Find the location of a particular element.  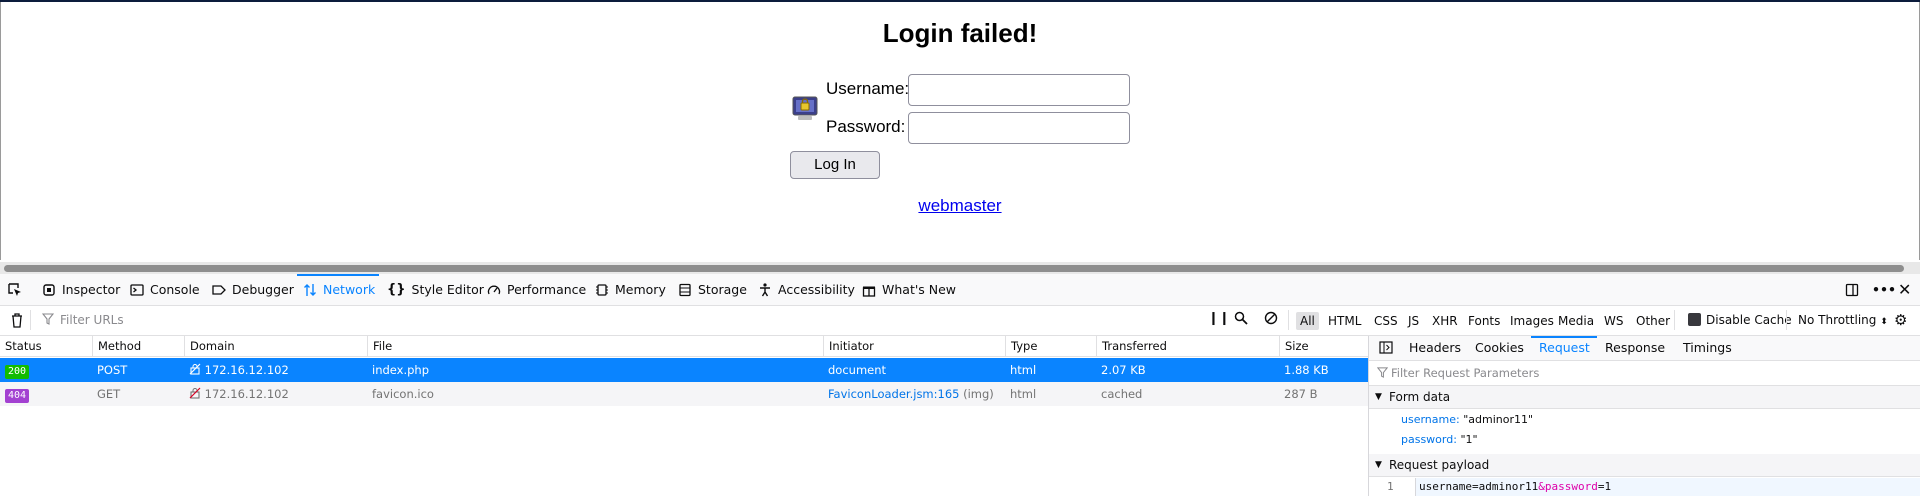

column-transferred: Transferred is located at coordinates (1187, 346).